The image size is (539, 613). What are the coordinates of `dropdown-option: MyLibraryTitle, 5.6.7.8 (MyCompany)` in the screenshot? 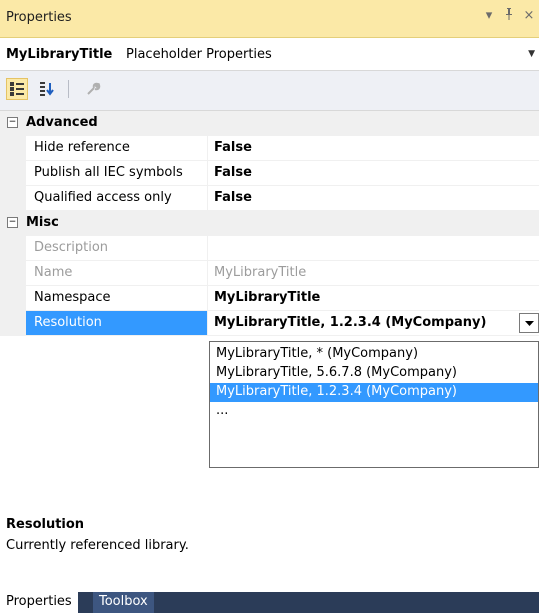 It's located at (374, 373).